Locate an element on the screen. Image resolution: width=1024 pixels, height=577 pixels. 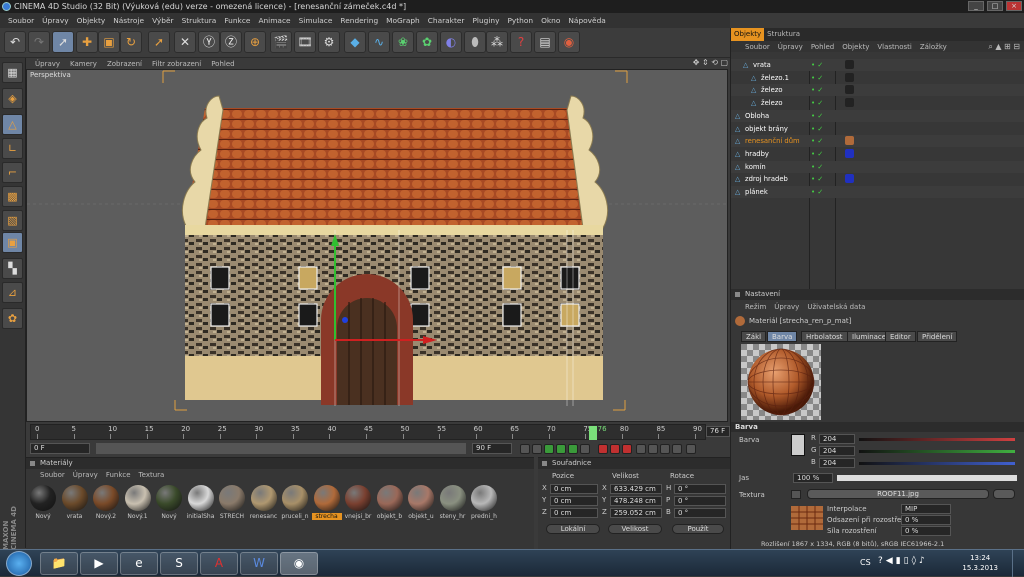
menu-12: Pluginy is located at coordinates (485, 20).